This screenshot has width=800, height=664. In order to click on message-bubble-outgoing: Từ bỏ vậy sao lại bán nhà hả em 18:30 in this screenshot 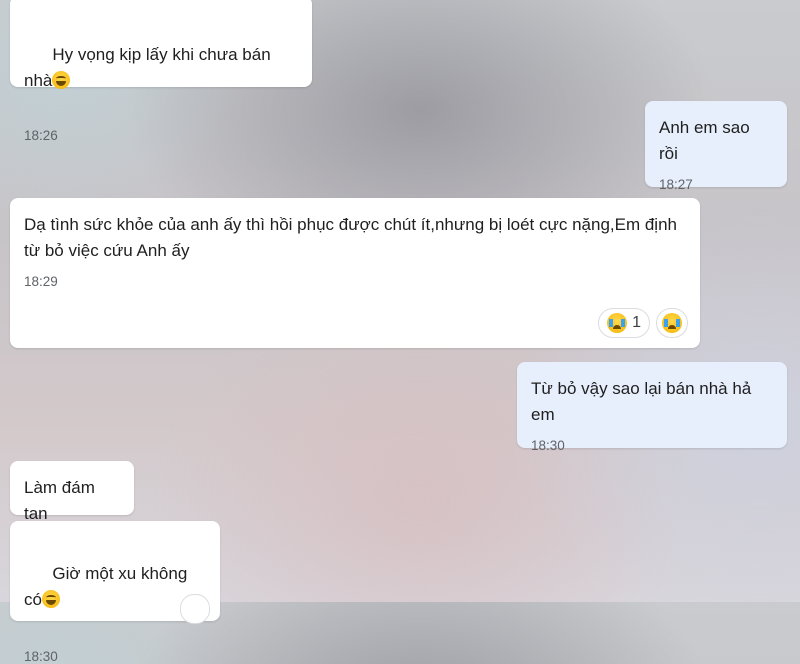, I will do `click(652, 407)`.